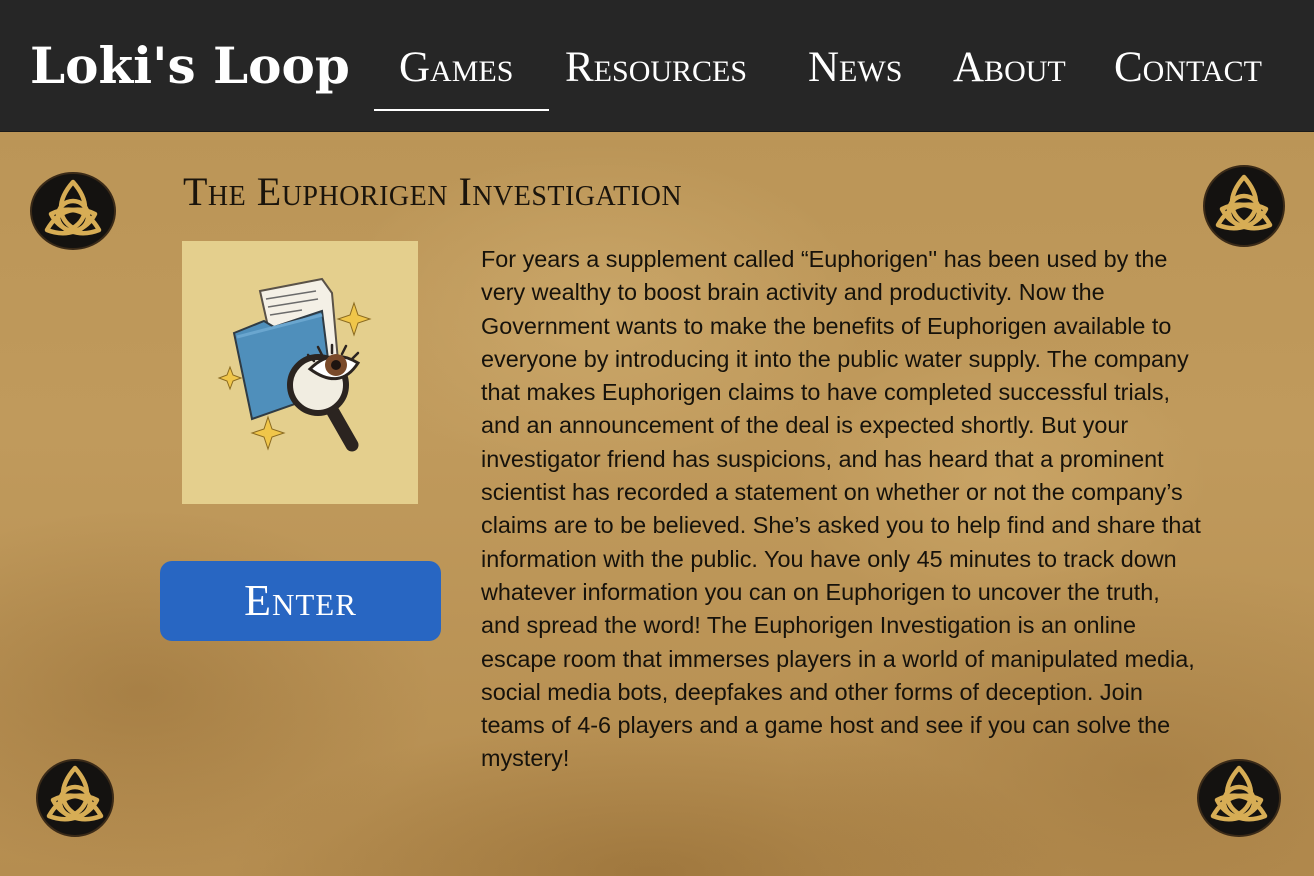 The height and width of the screenshot is (876, 1314). What do you see at coordinates (855, 68) in the screenshot?
I see `nav-news: News` at bounding box center [855, 68].